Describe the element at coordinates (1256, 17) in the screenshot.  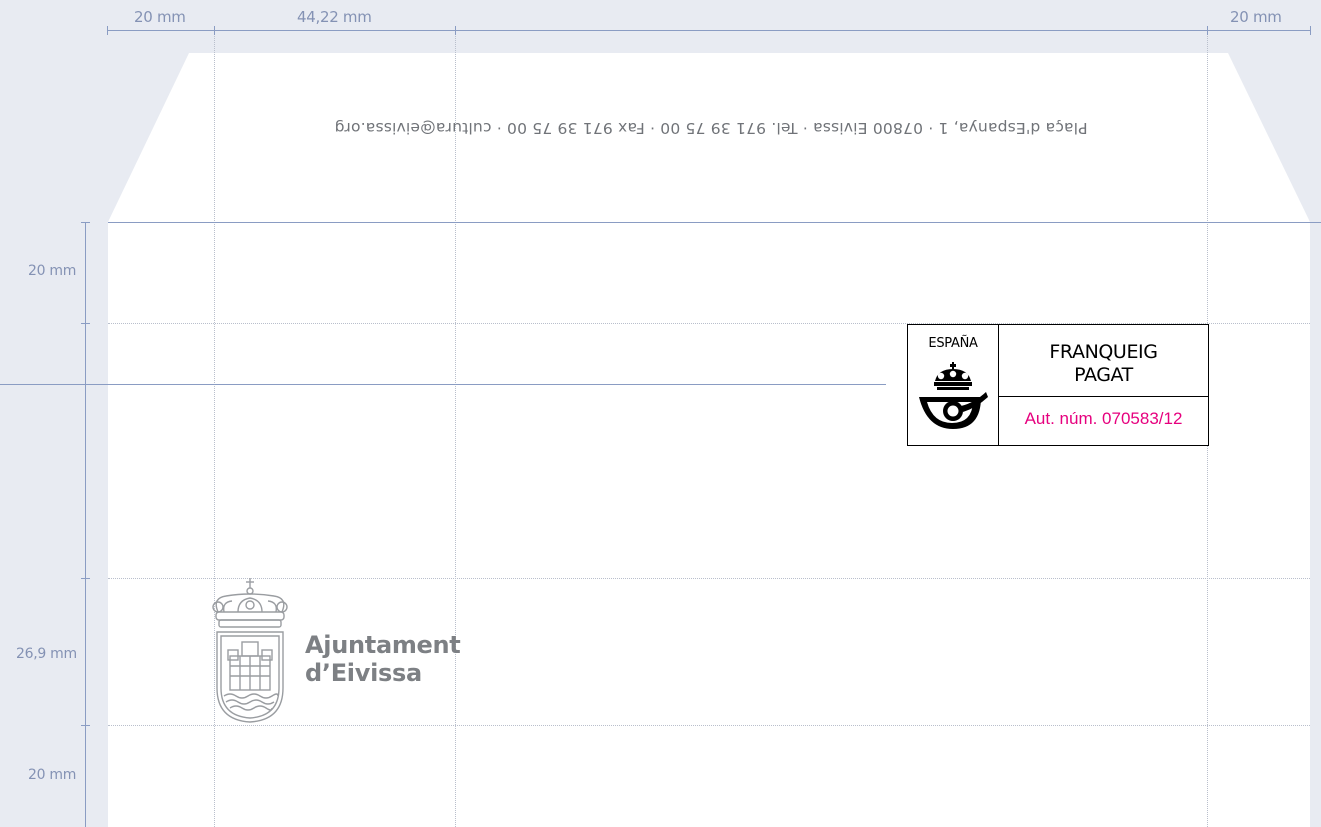
I see `dimension-top-right: 20 mm` at that location.